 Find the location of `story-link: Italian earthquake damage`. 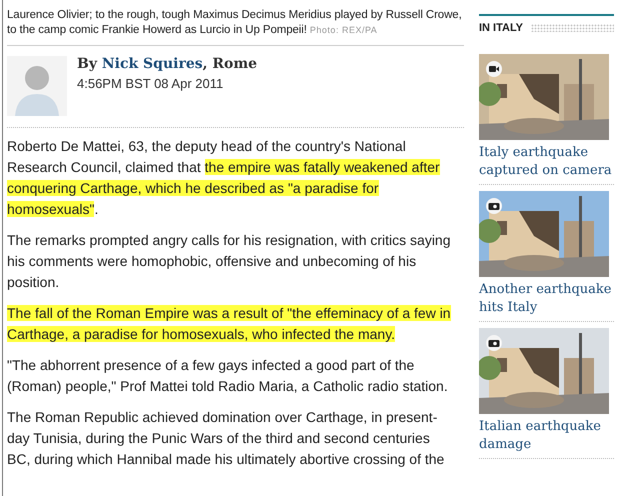

story-link: Italian earthquake damage is located at coordinates (546, 436).